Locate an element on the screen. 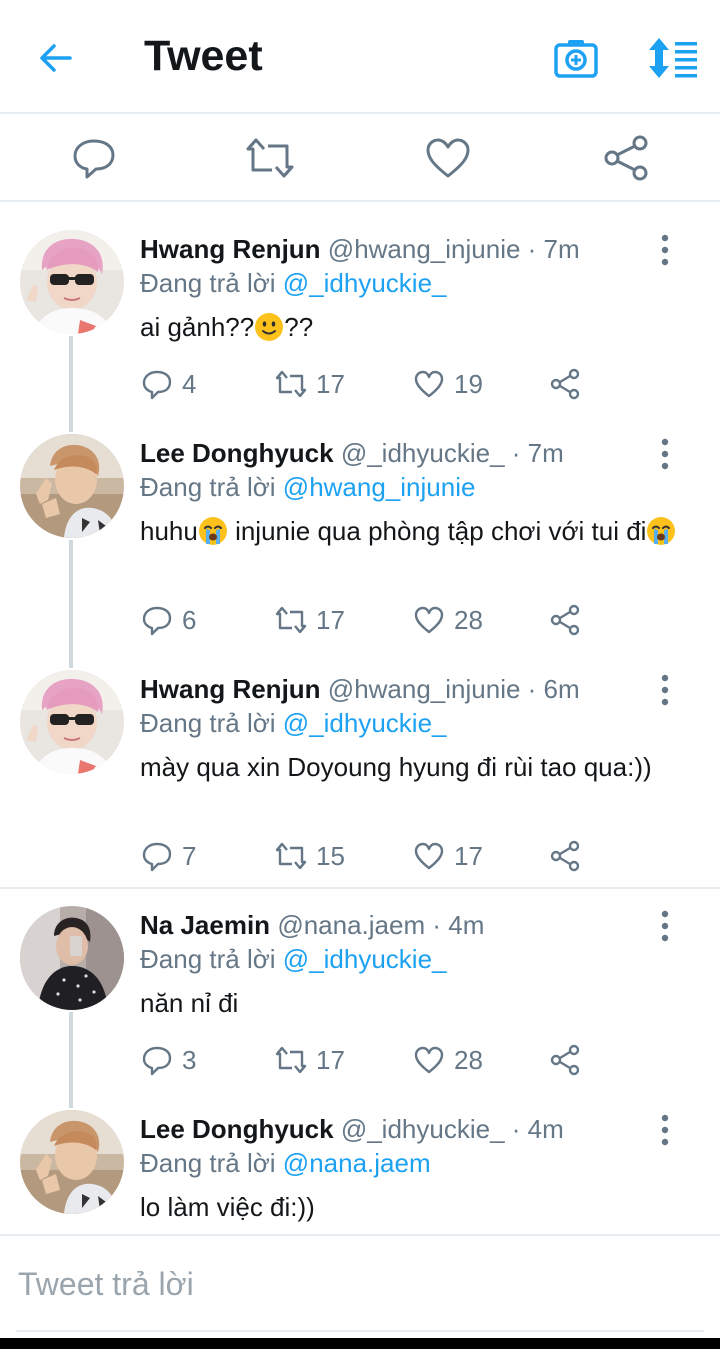 Image resolution: width=720 pixels, height=1349 pixels. retweet-count: 17 is located at coordinates (330, 619).